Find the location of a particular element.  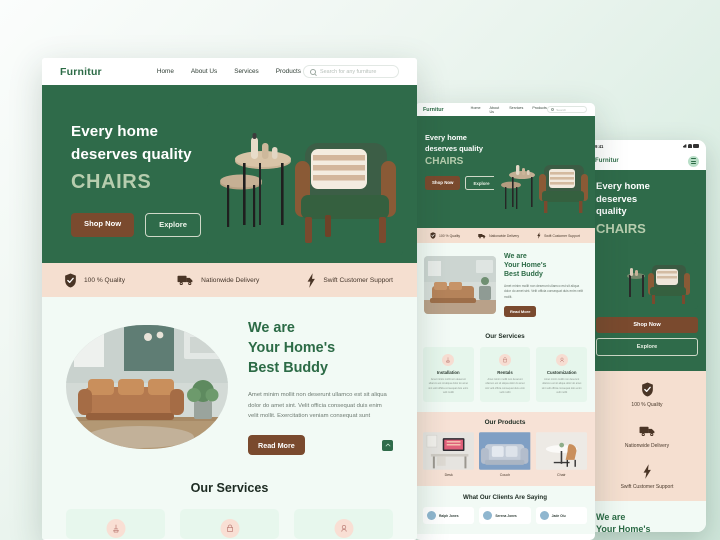

read-more-button: Read More is located at coordinates (276, 445).